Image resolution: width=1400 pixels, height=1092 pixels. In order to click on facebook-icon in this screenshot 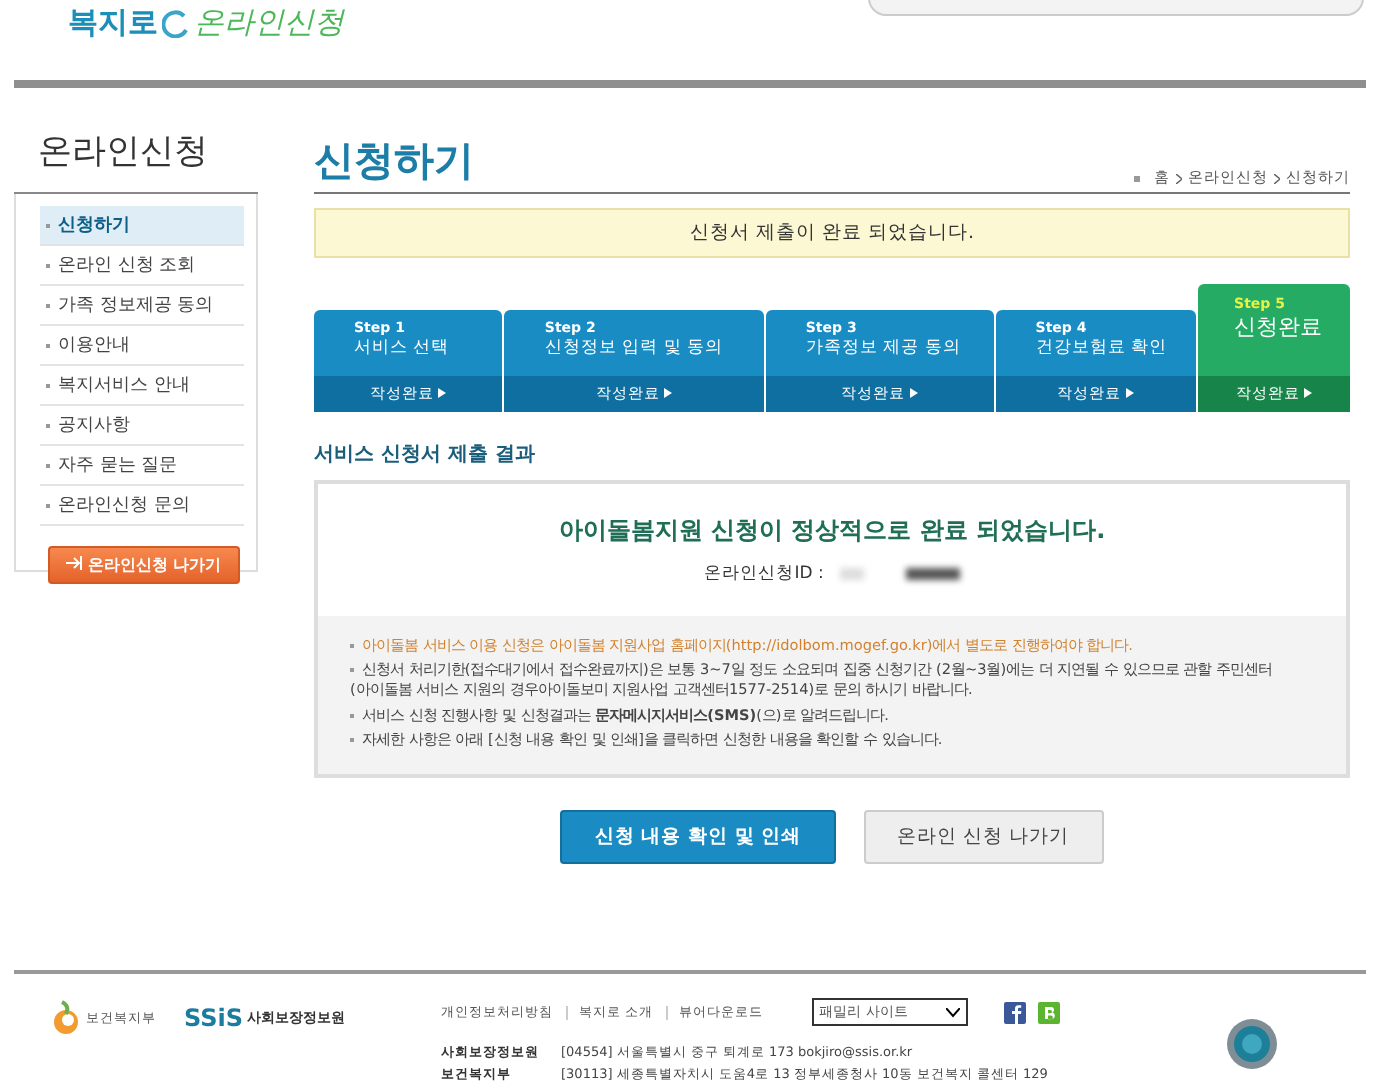, I will do `click(1014, 1012)`.